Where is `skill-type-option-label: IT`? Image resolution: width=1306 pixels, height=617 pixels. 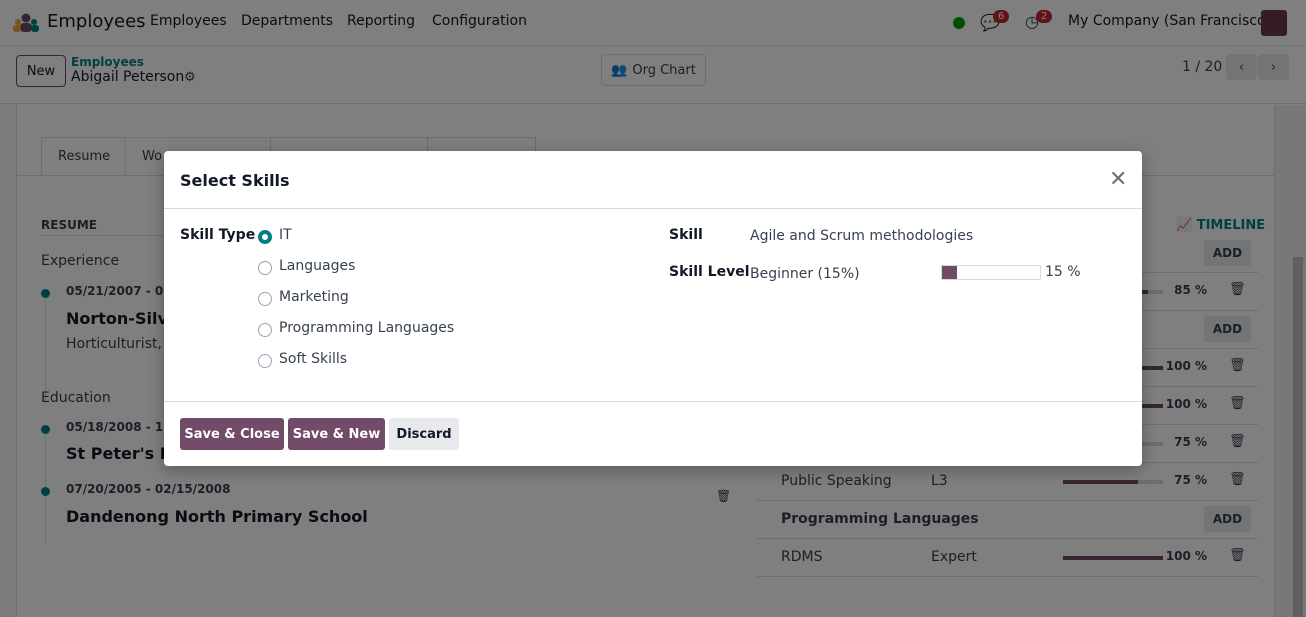 skill-type-option-label: IT is located at coordinates (285, 235).